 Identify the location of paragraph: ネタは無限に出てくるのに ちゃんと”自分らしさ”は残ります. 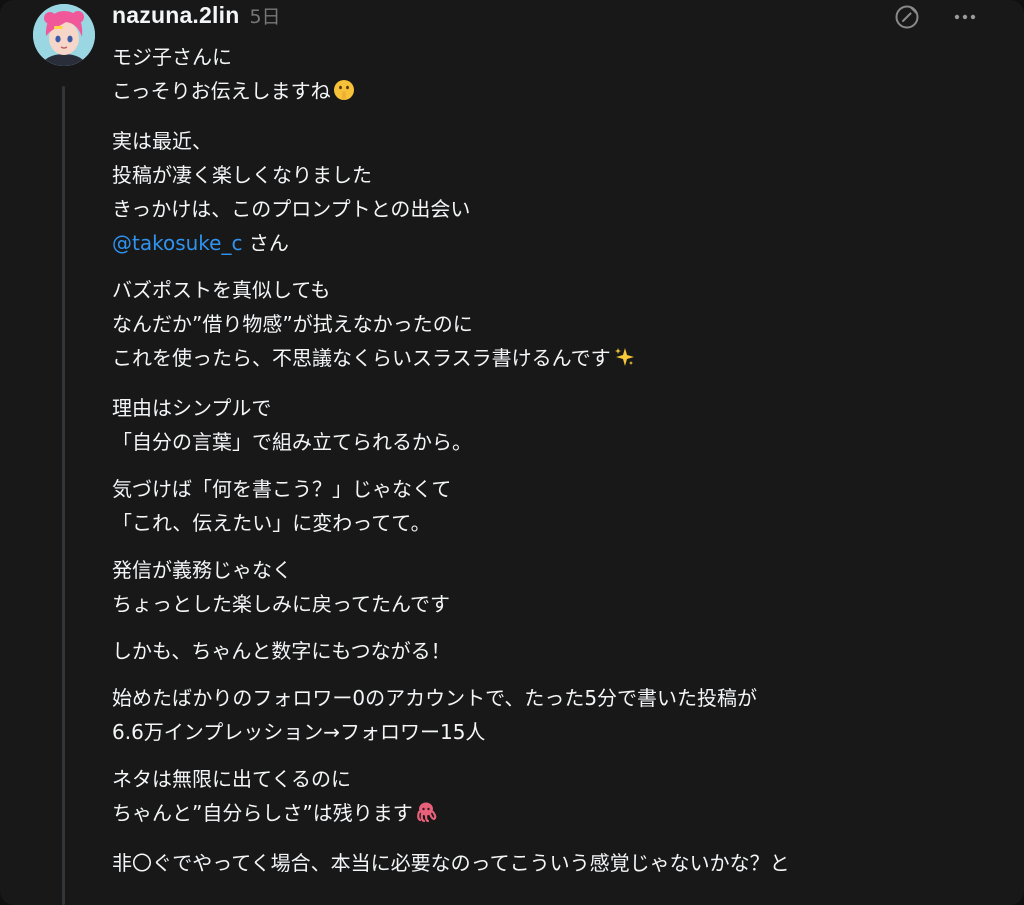
(552, 797).